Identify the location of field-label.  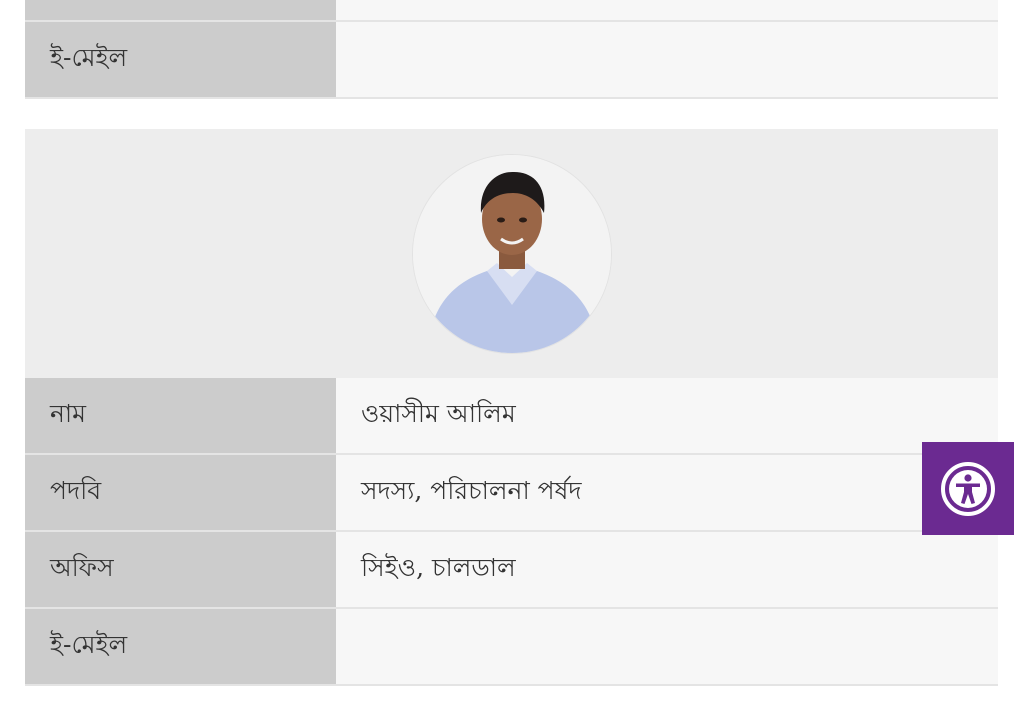
(180, 10).